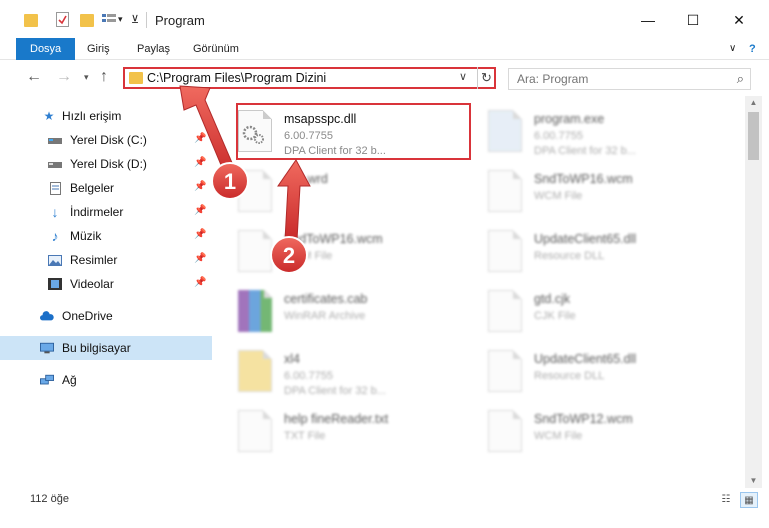 This screenshot has height=528, width=769. I want to click on recent-locations-chevron-icon: ▾, so click(86, 77).